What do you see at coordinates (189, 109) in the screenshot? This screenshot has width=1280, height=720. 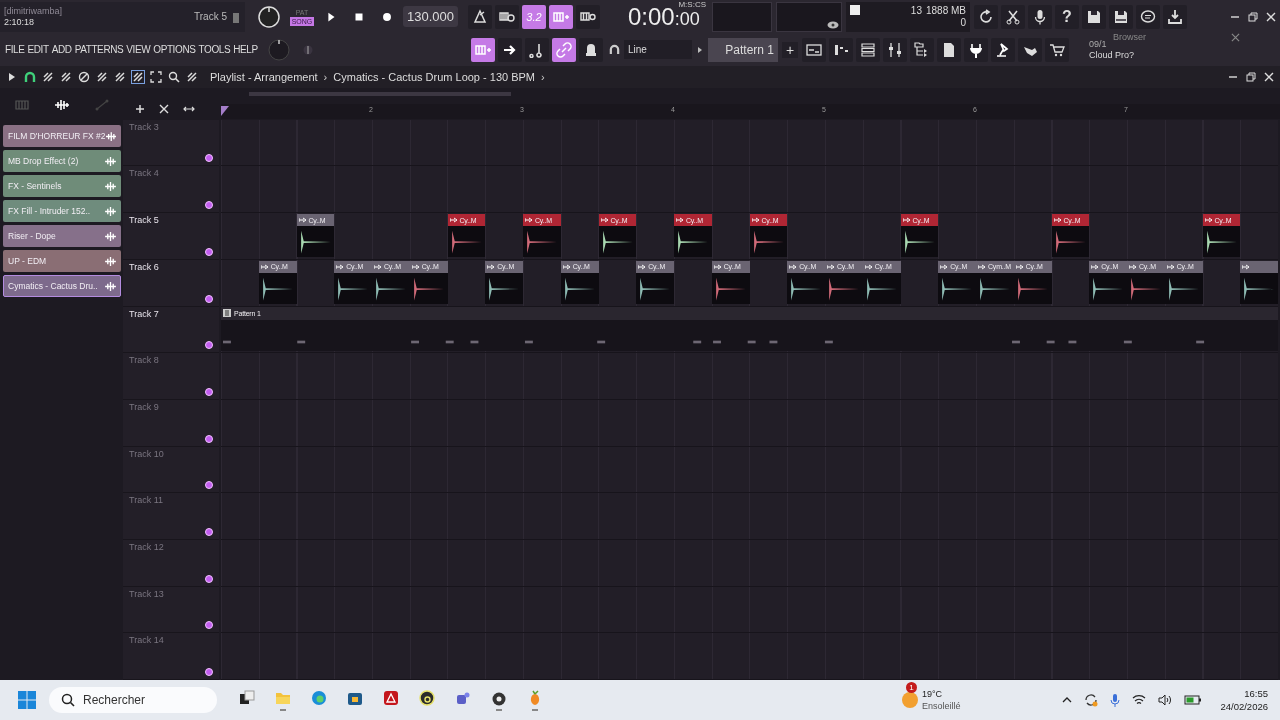 I see `resize-icon` at bounding box center [189, 109].